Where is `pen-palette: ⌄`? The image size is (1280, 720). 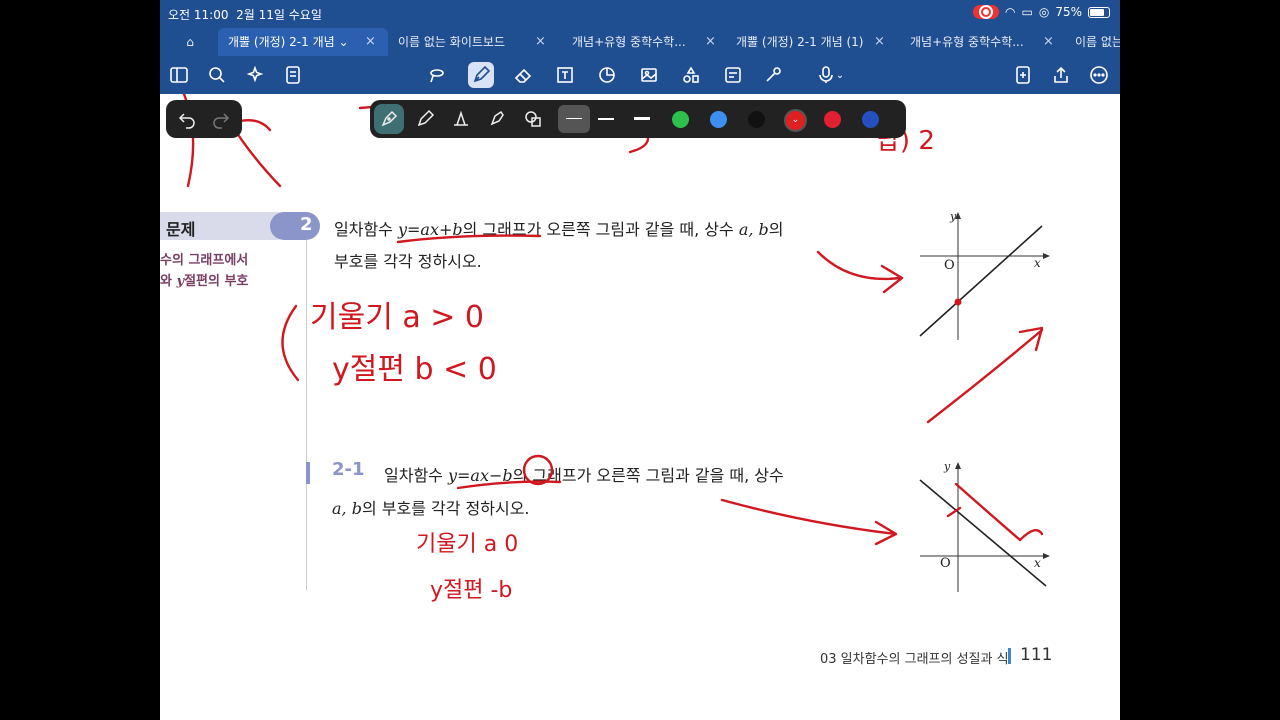
pen-palette: ⌄ is located at coordinates (638, 119).